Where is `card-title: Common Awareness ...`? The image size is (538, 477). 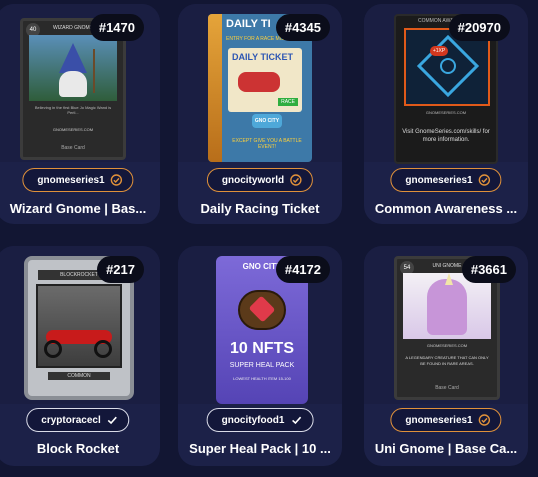
card-title: Common Awareness ... is located at coordinates (446, 208).